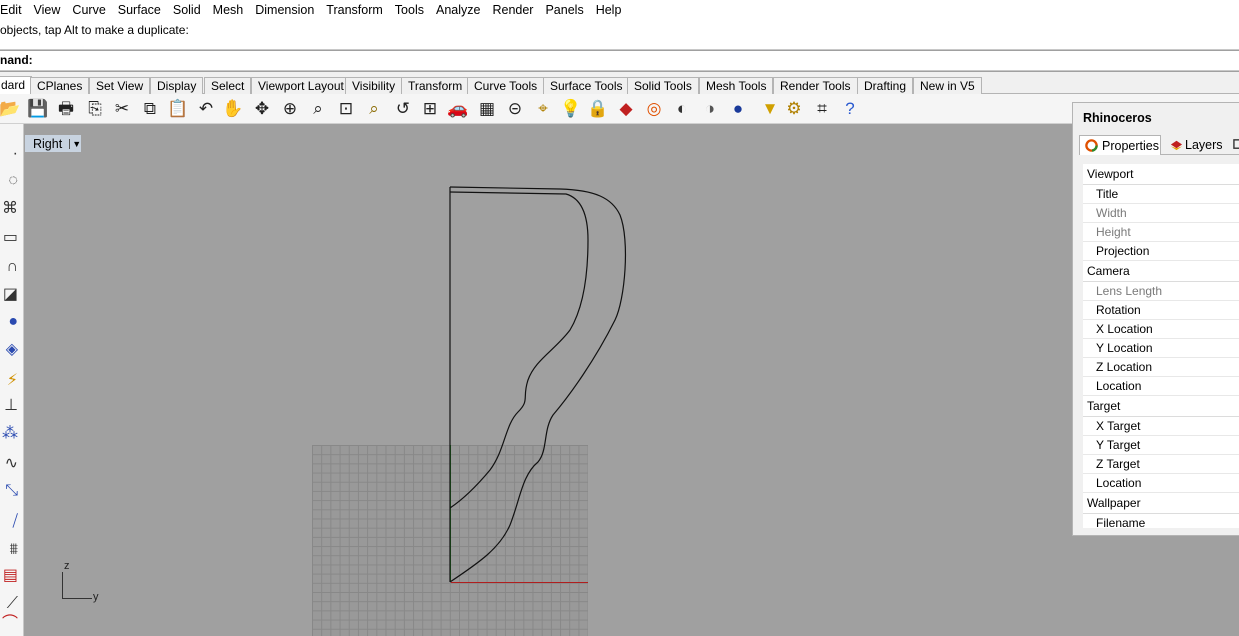  Describe the element at coordinates (1161, 406) in the screenshot. I see `section-target: Target` at that location.